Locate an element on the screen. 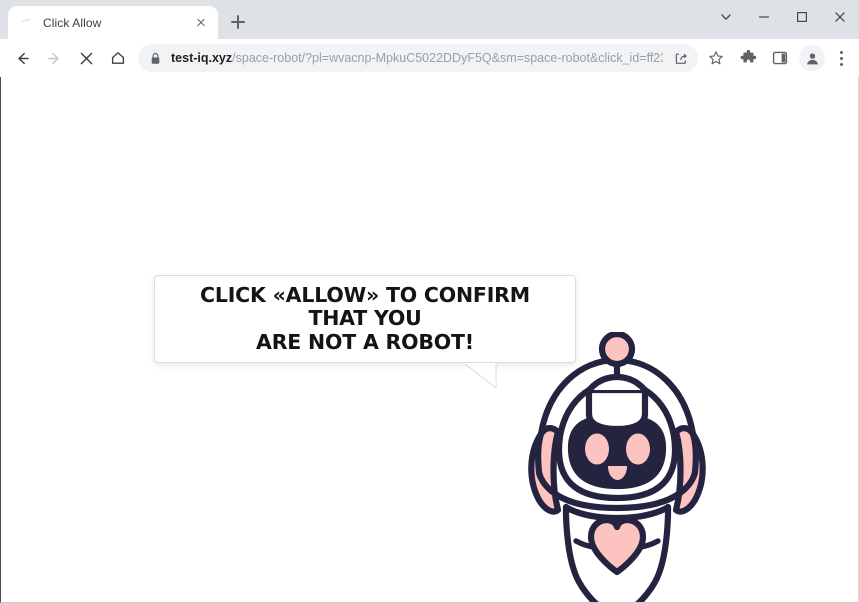 The image size is (859, 603). tab-strip: Click Allow is located at coordinates (429, 19).